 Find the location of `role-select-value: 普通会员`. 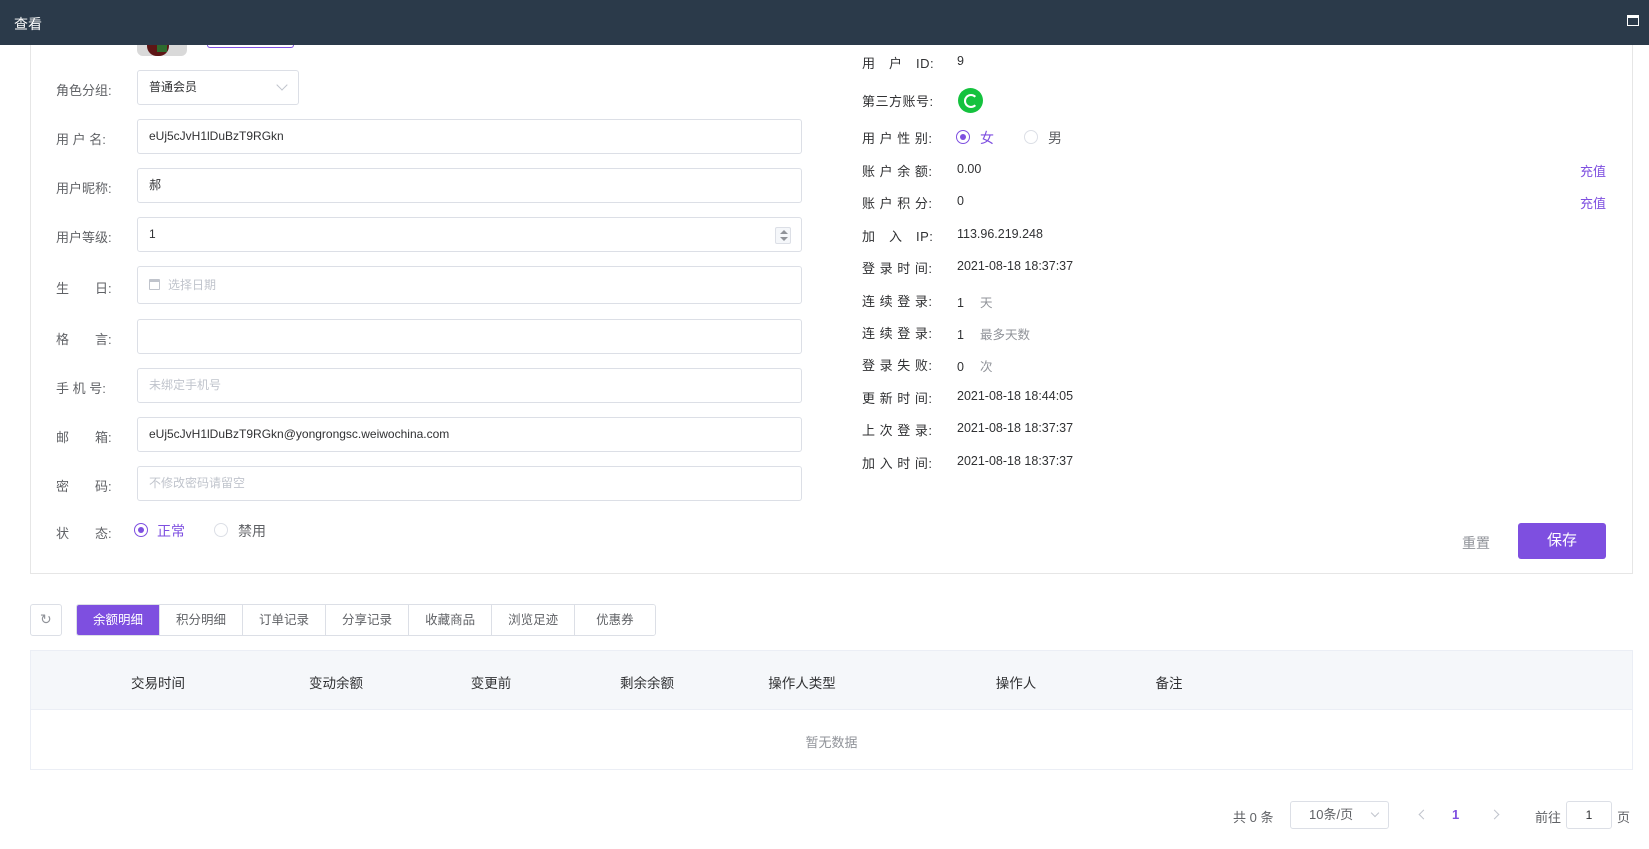

role-select-value: 普通会员 is located at coordinates (173, 87).